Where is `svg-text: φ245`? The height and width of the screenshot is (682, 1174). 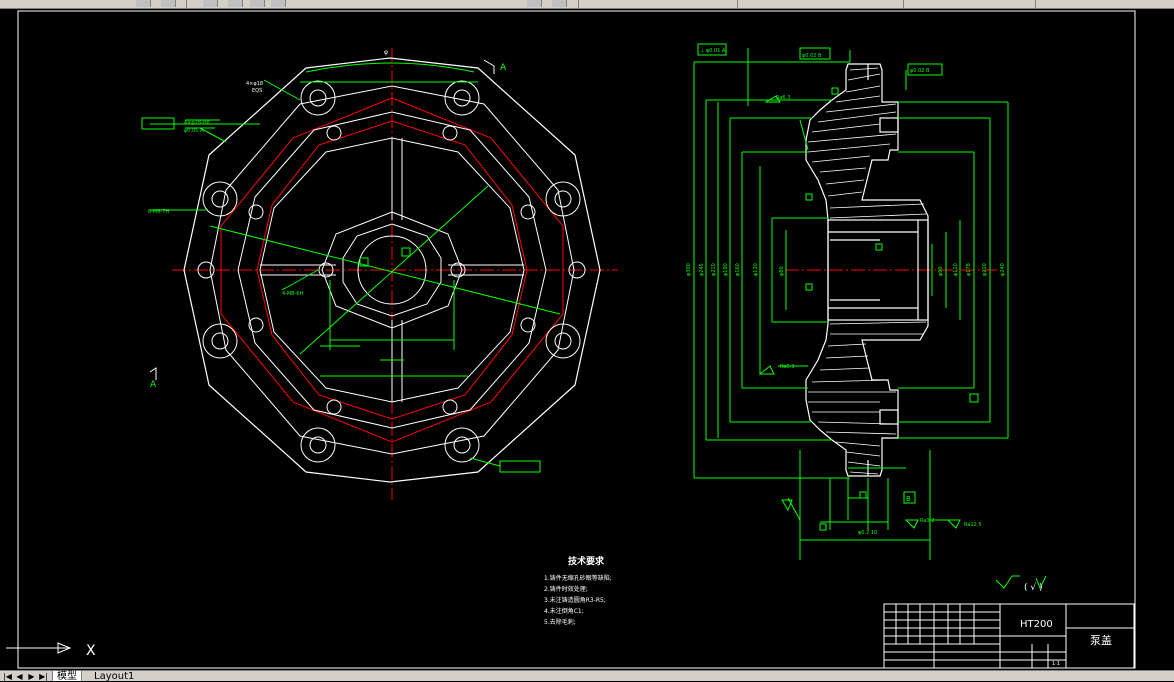 svg-text: φ245 is located at coordinates (702, 269).